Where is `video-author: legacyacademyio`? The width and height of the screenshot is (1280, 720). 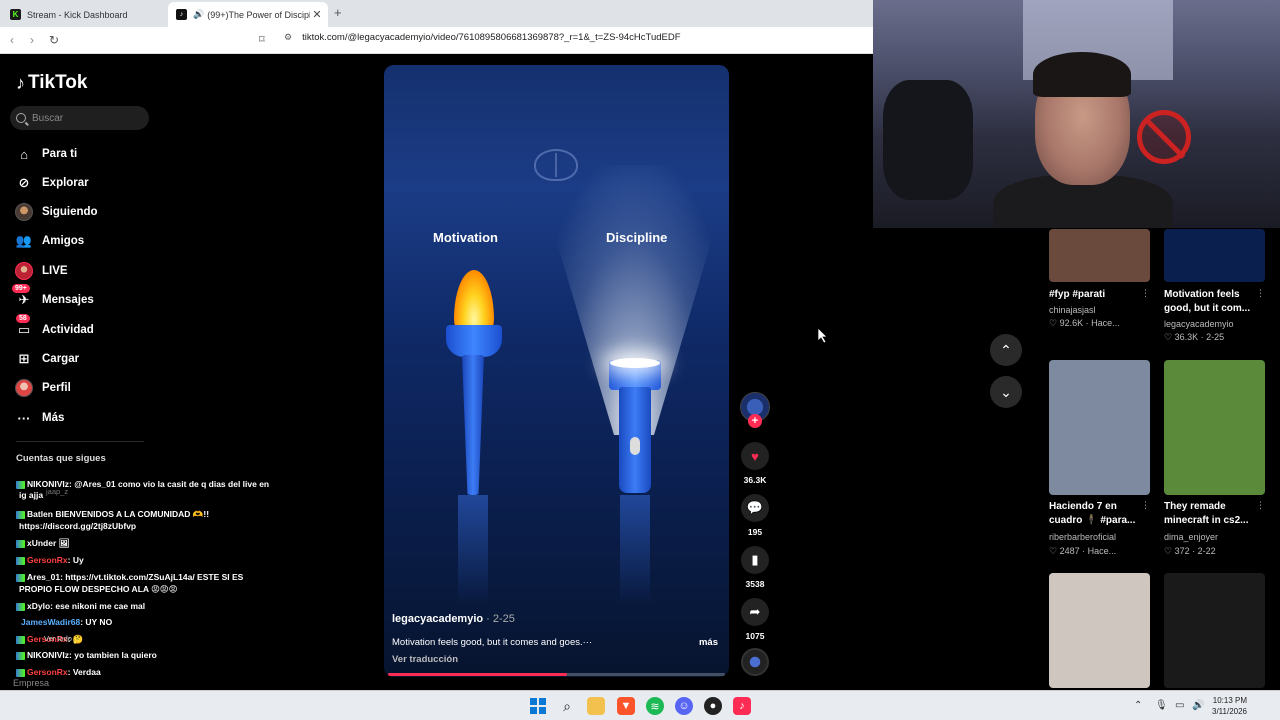
video-author: legacyacademyio is located at coordinates (1199, 324).